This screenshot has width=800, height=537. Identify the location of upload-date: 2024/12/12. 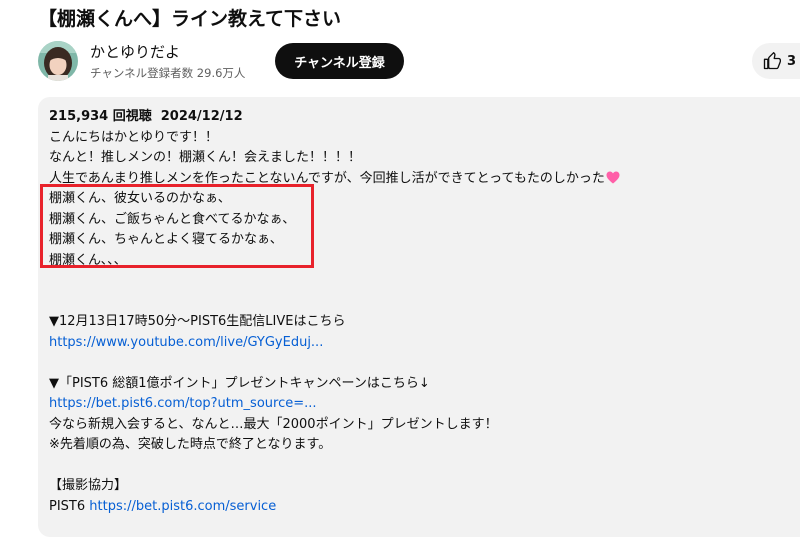
(201, 116).